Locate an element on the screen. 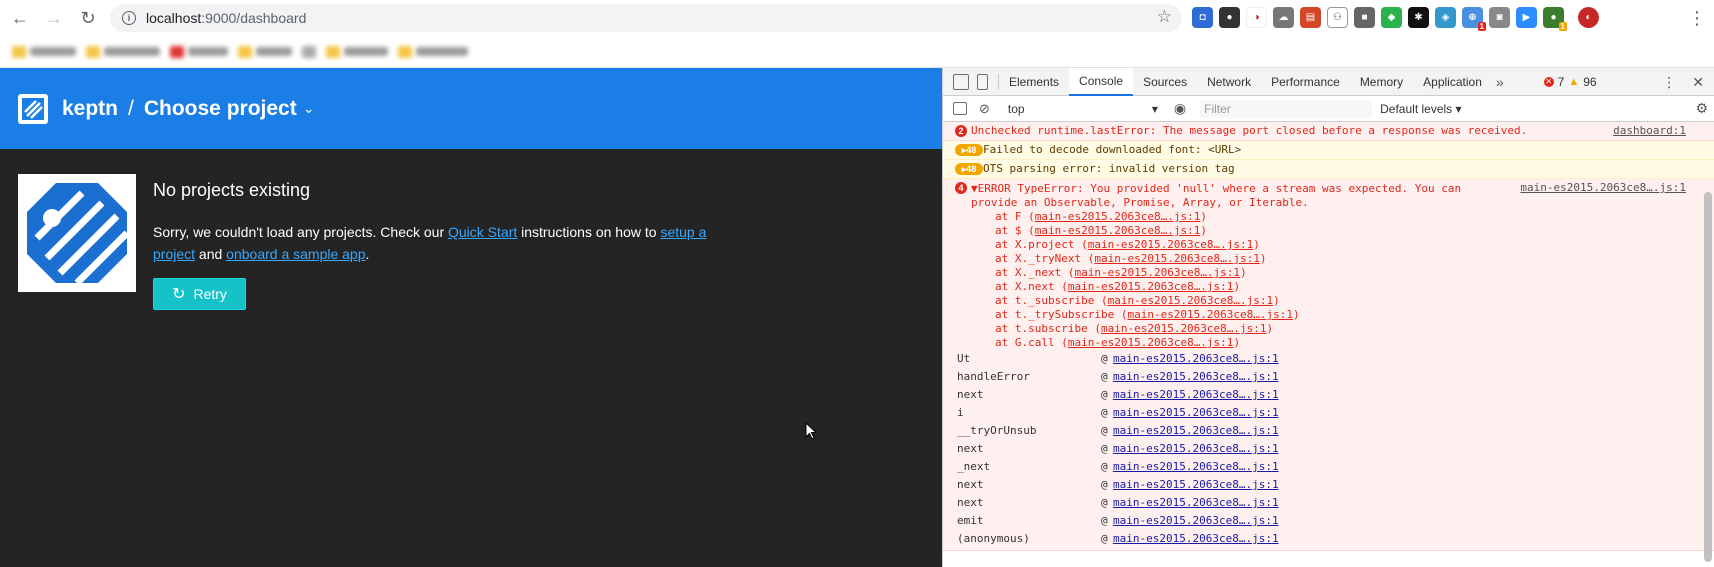 The image size is (1714, 567). address-bar: i localhost:9000/dashboard ☆ is located at coordinates (646, 18).